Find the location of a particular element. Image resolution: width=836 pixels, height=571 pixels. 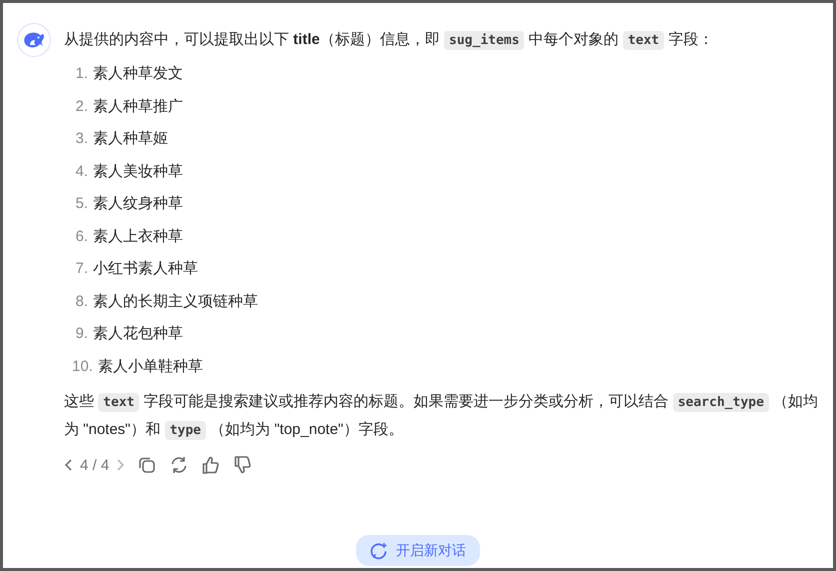

previous-icon is located at coordinates (69, 465).